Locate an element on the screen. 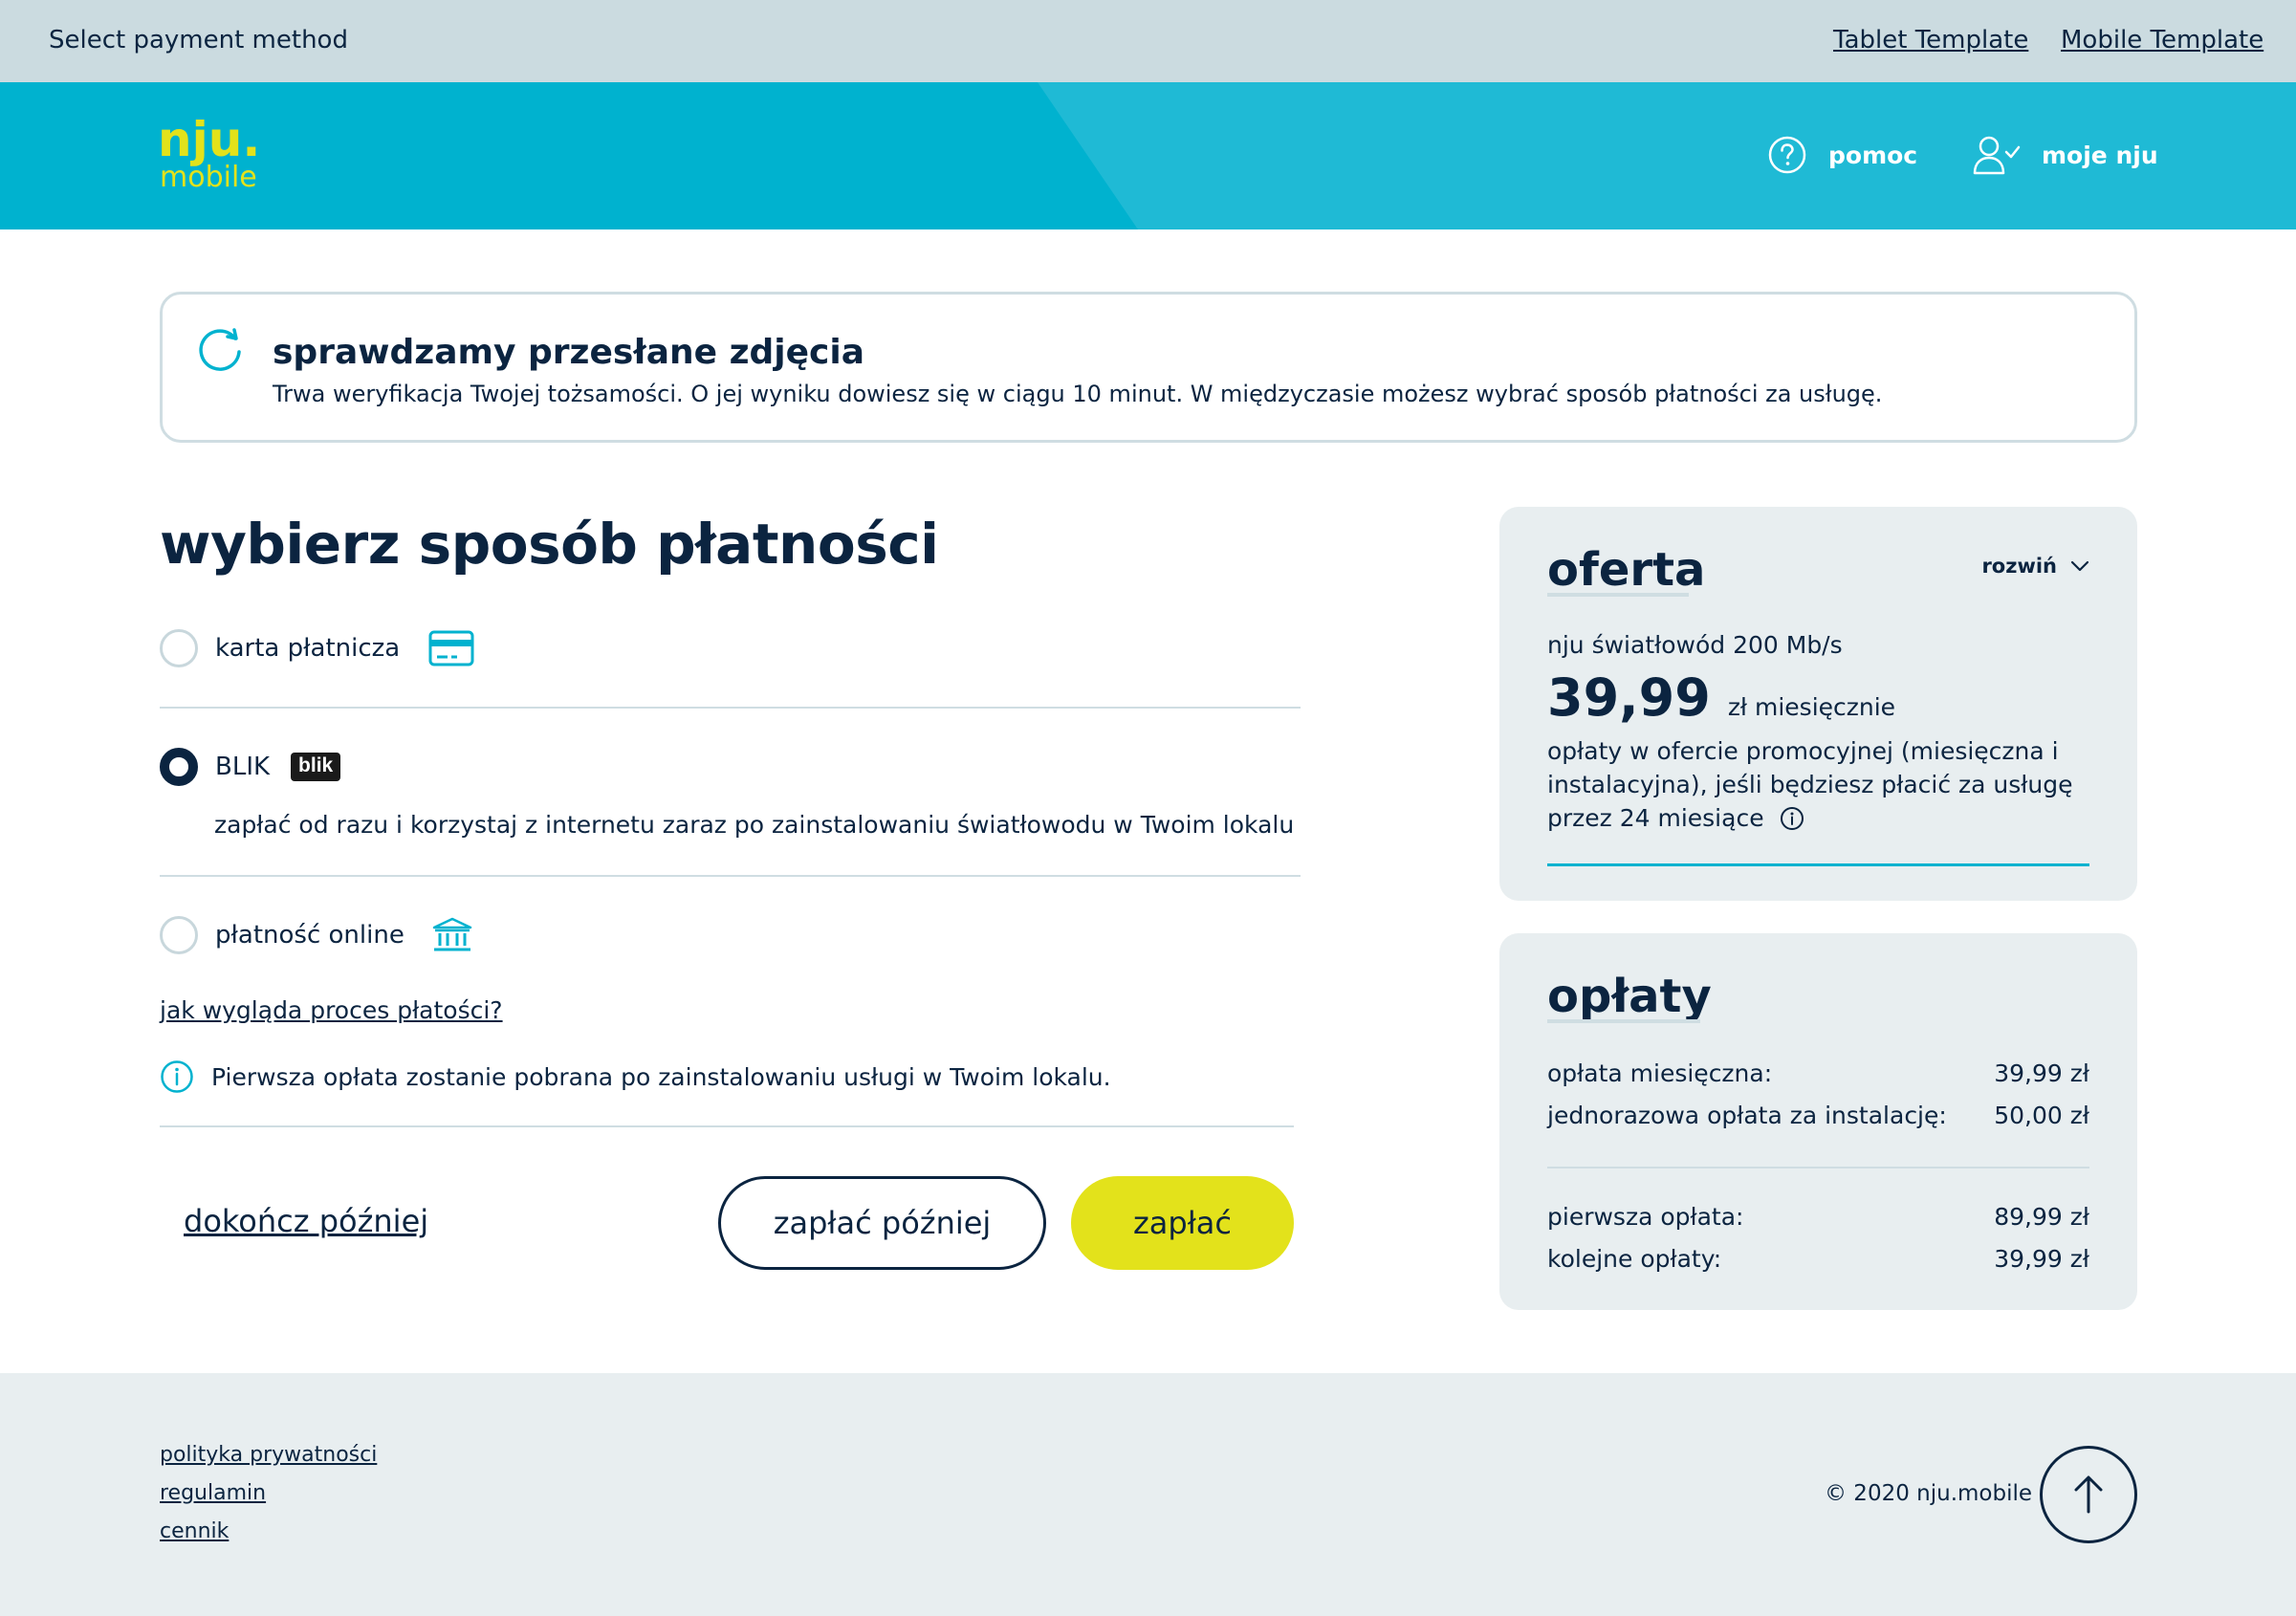  help-circle-icon is located at coordinates (1787, 155).